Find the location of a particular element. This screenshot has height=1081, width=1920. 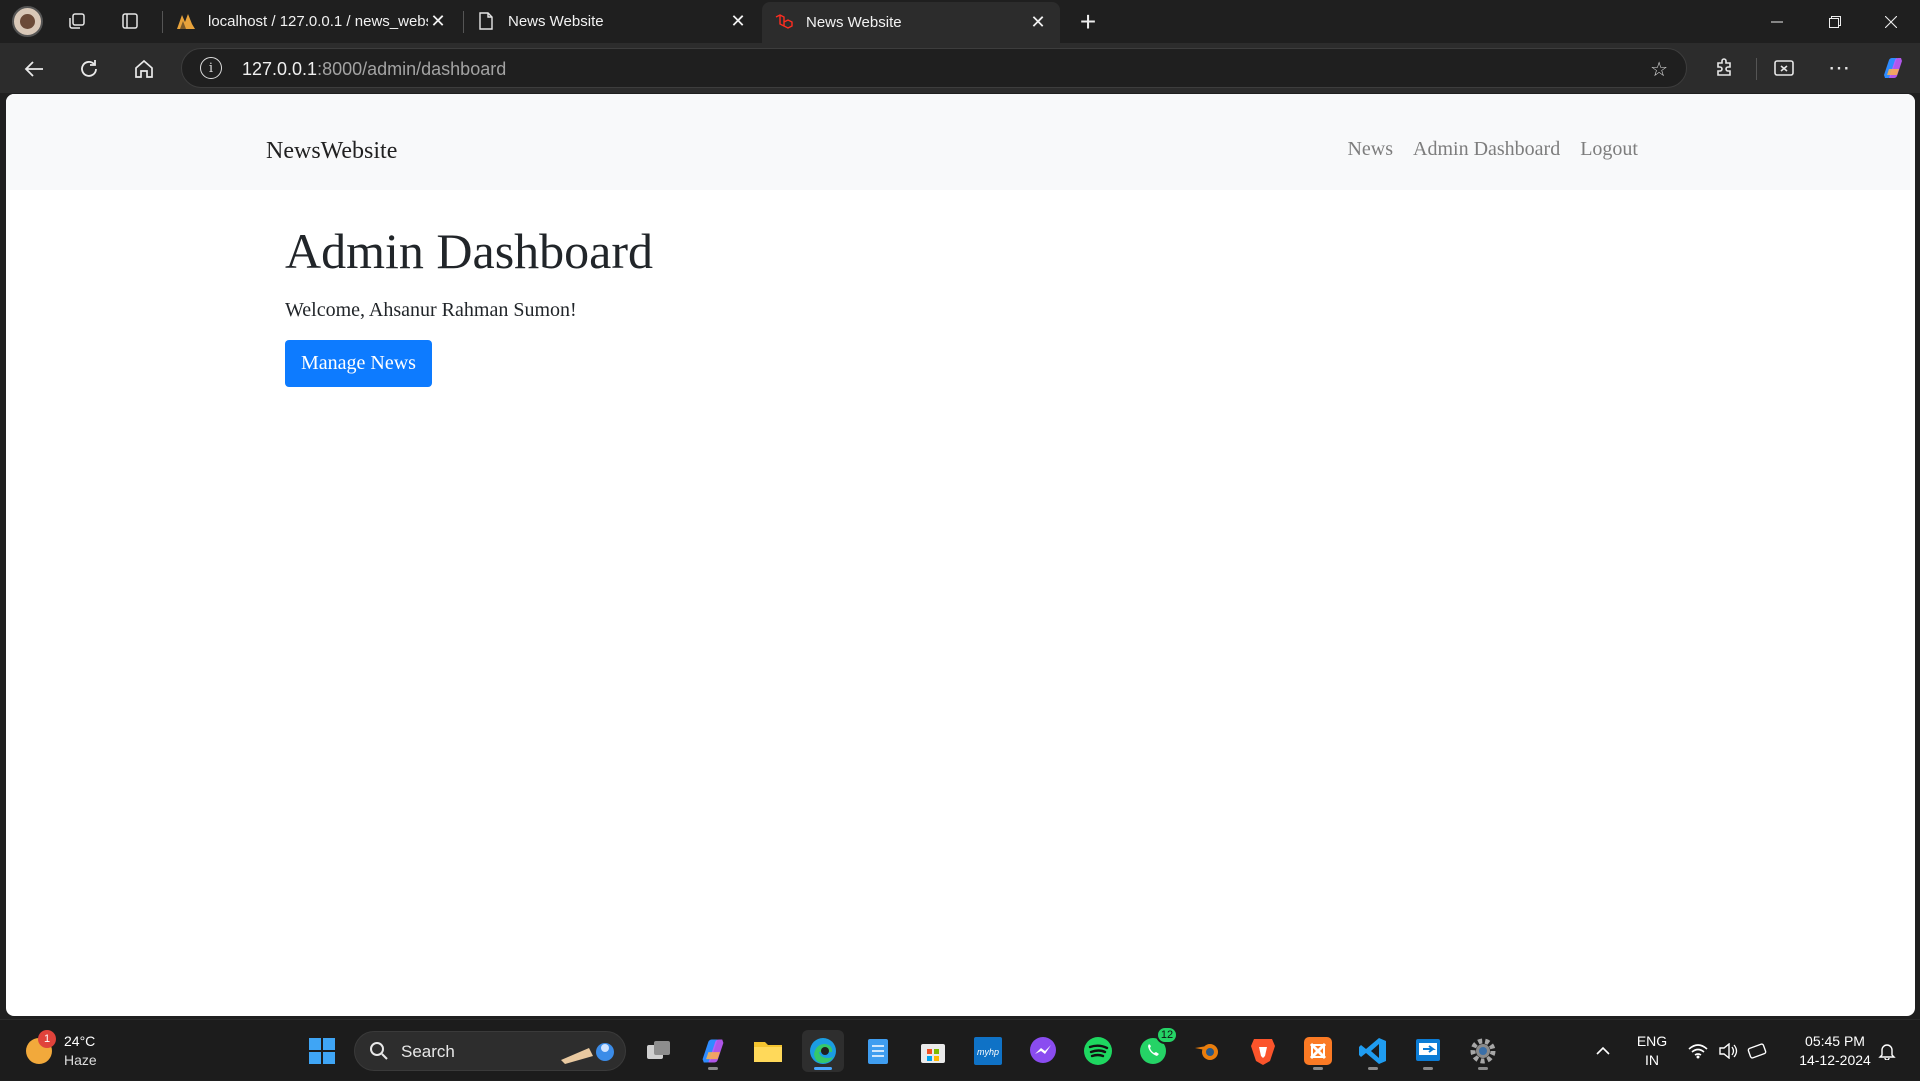

tab-news-website-active: News Website ✕ is located at coordinates (911, 22).